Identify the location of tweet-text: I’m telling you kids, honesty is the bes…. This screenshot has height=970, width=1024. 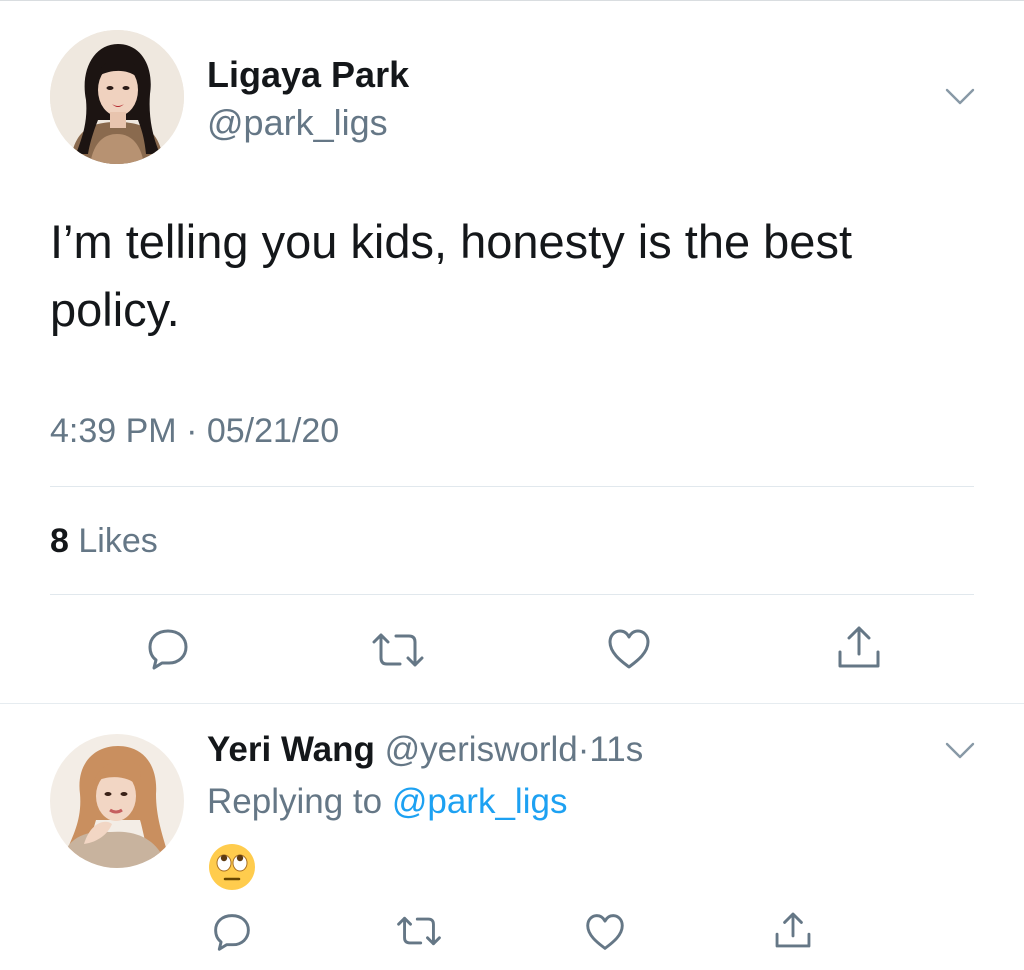
(451, 275).